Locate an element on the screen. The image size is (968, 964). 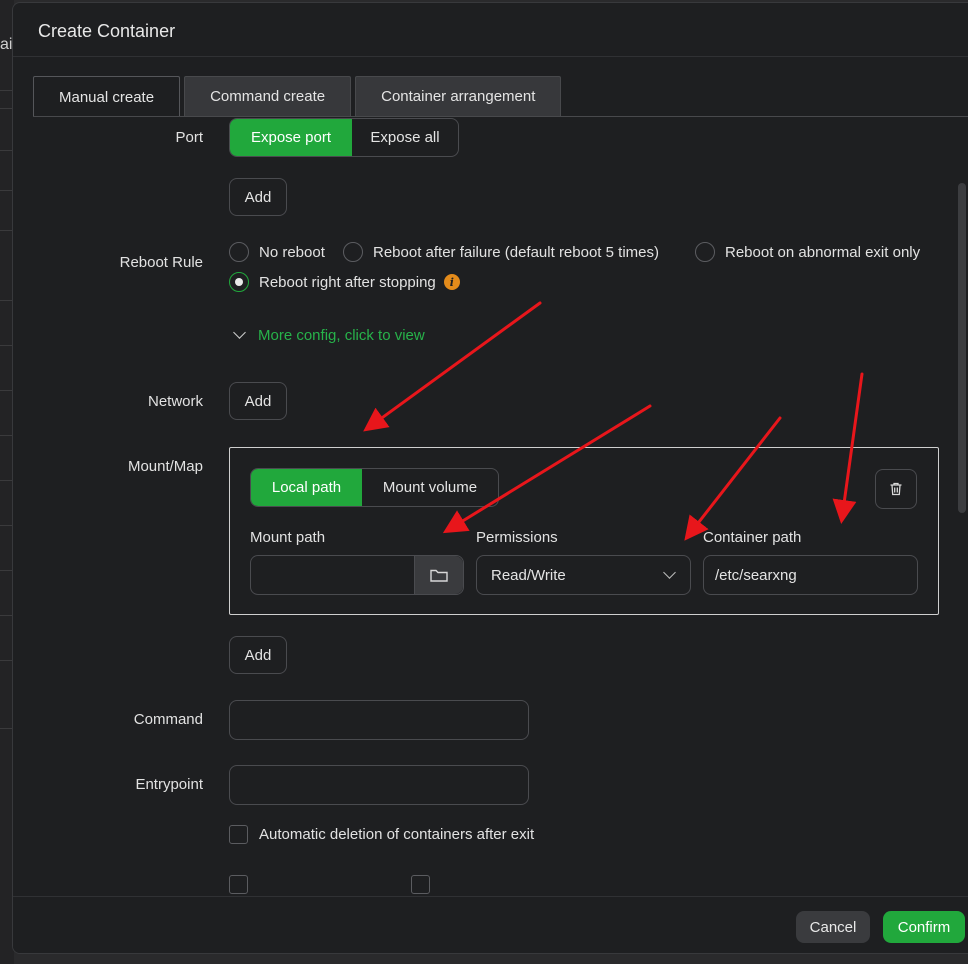
reboot-option-label: Reboot right after stopping is located at coordinates (347, 282).